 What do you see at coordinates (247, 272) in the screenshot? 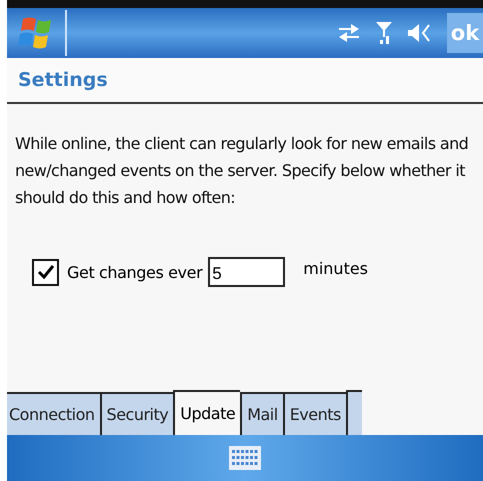
I see `interval-field: 5` at bounding box center [247, 272].